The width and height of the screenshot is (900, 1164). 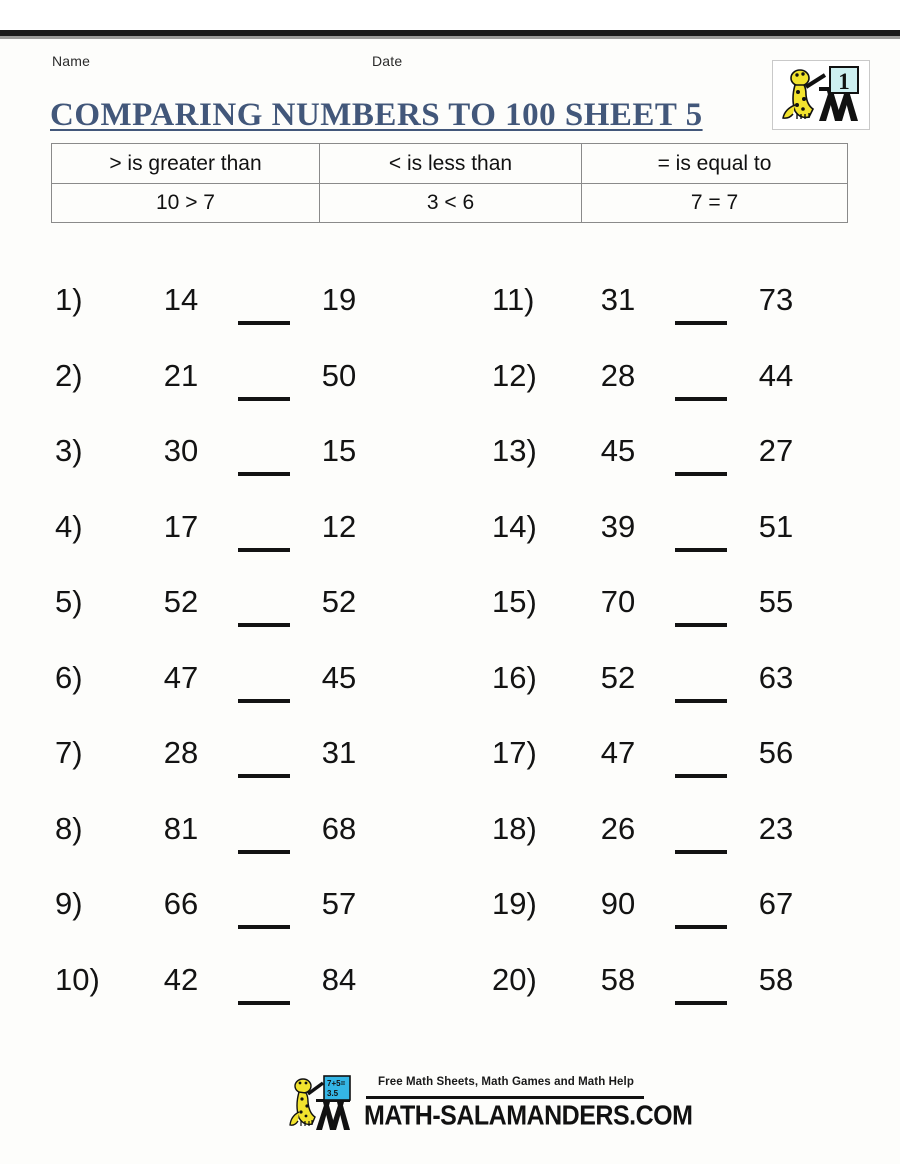 I want to click on problem-right-operand: 23, so click(x=776, y=828).